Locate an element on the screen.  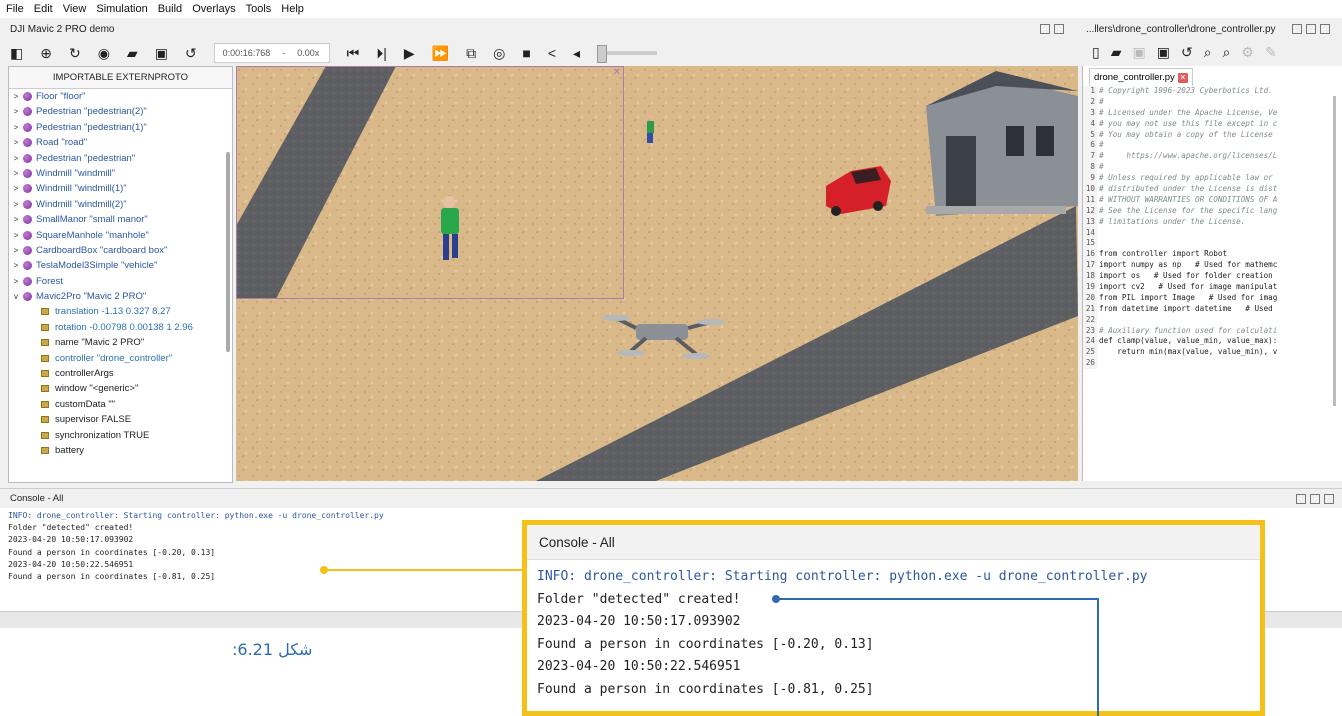
scene-tree-field: supervisor FALSE is located at coordinates (120, 419).